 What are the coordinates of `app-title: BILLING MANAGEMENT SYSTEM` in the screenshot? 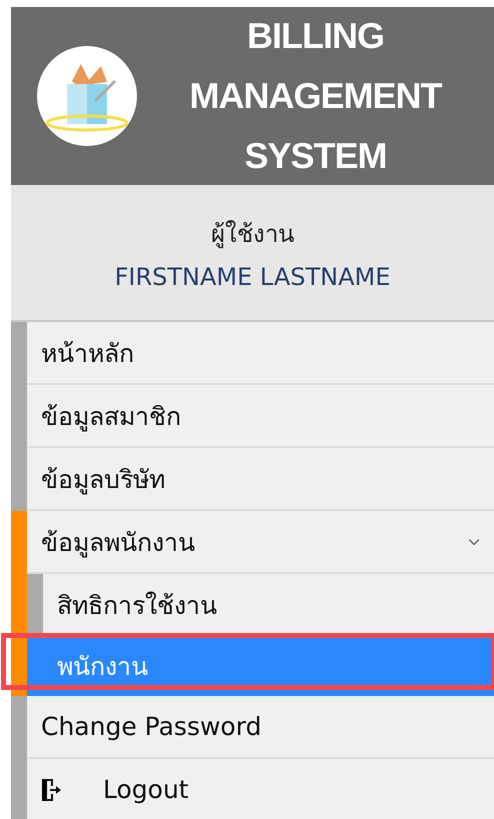 It's located at (315, 96).